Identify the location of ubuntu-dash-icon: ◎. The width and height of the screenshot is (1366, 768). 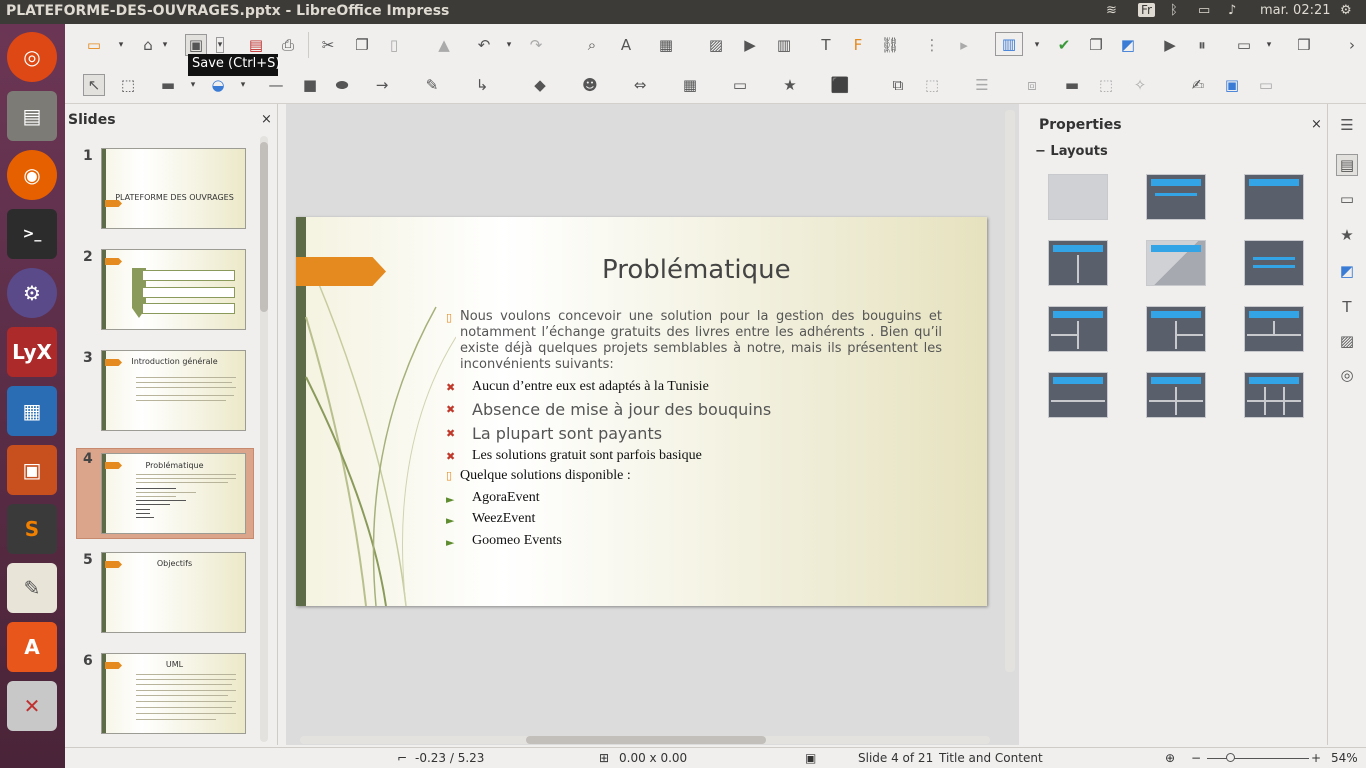
(32, 57).